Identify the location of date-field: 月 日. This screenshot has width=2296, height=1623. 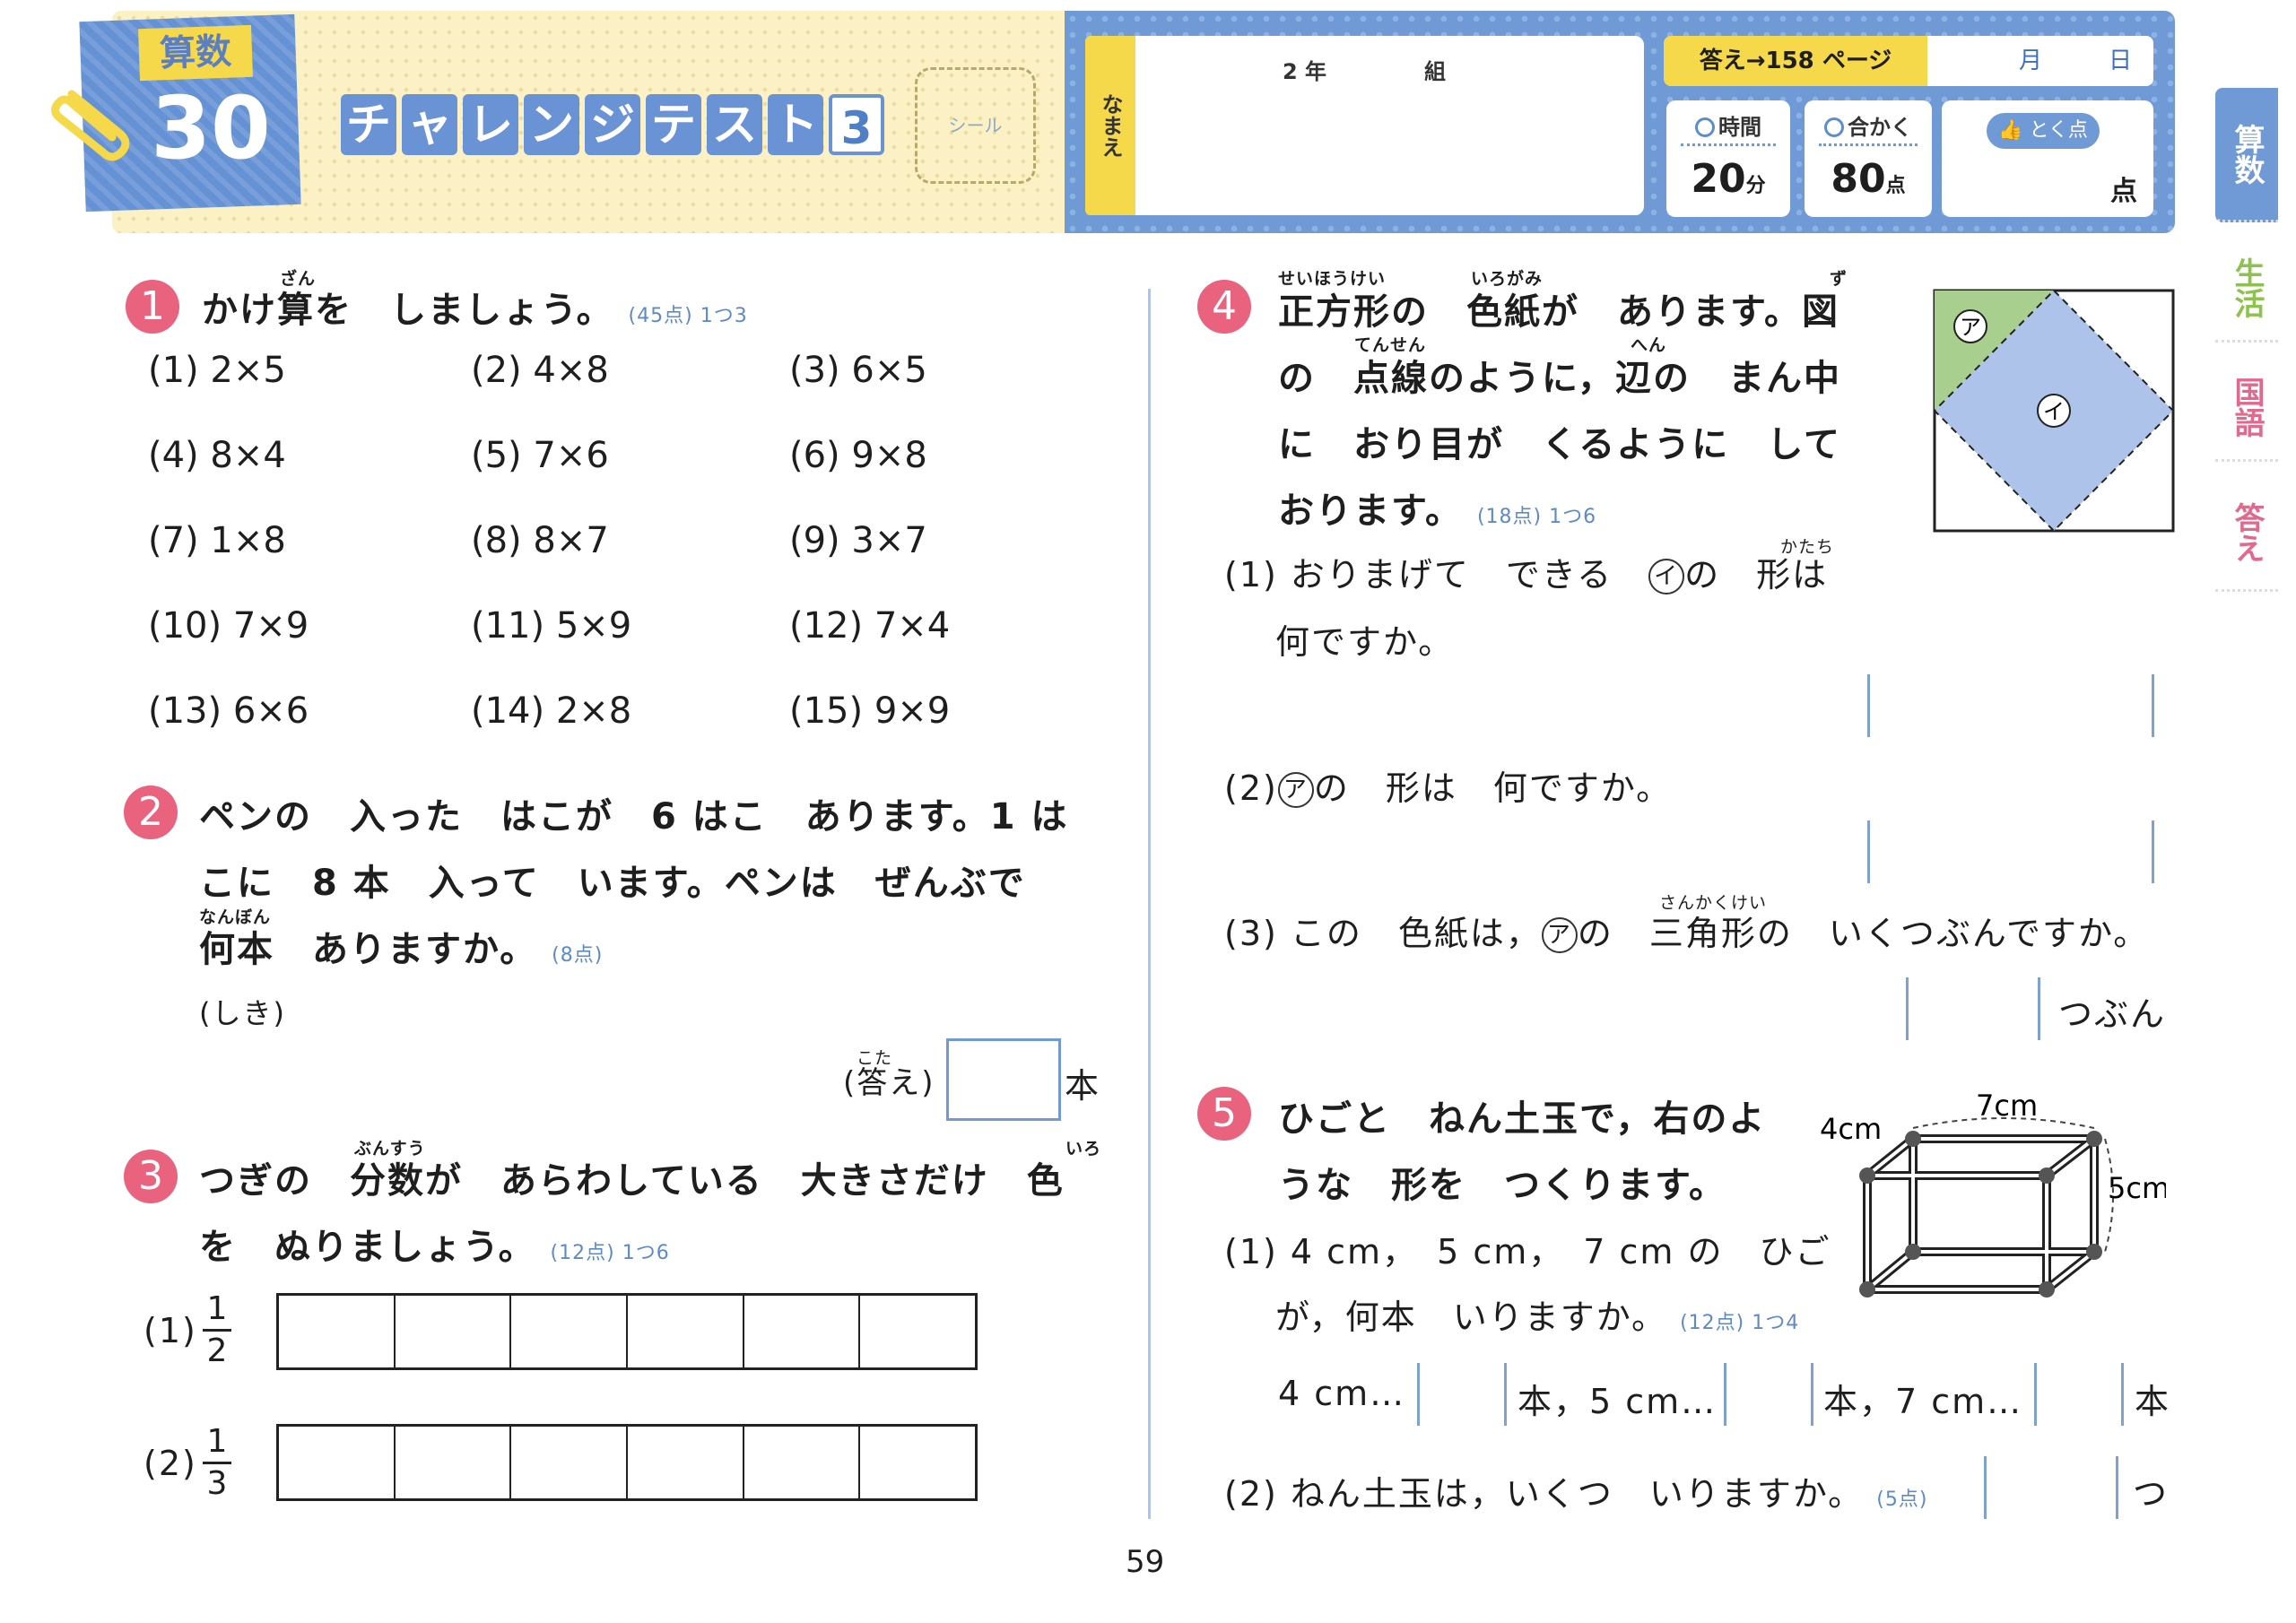
(2040, 61).